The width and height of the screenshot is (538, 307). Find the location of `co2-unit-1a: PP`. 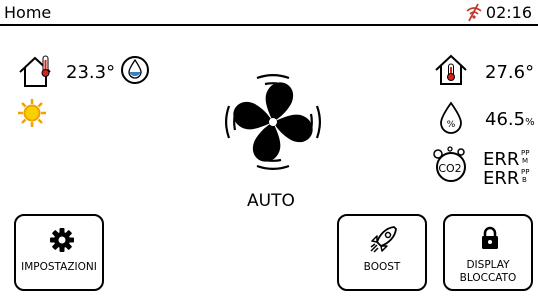

co2-unit-1a: PP is located at coordinates (525, 153).